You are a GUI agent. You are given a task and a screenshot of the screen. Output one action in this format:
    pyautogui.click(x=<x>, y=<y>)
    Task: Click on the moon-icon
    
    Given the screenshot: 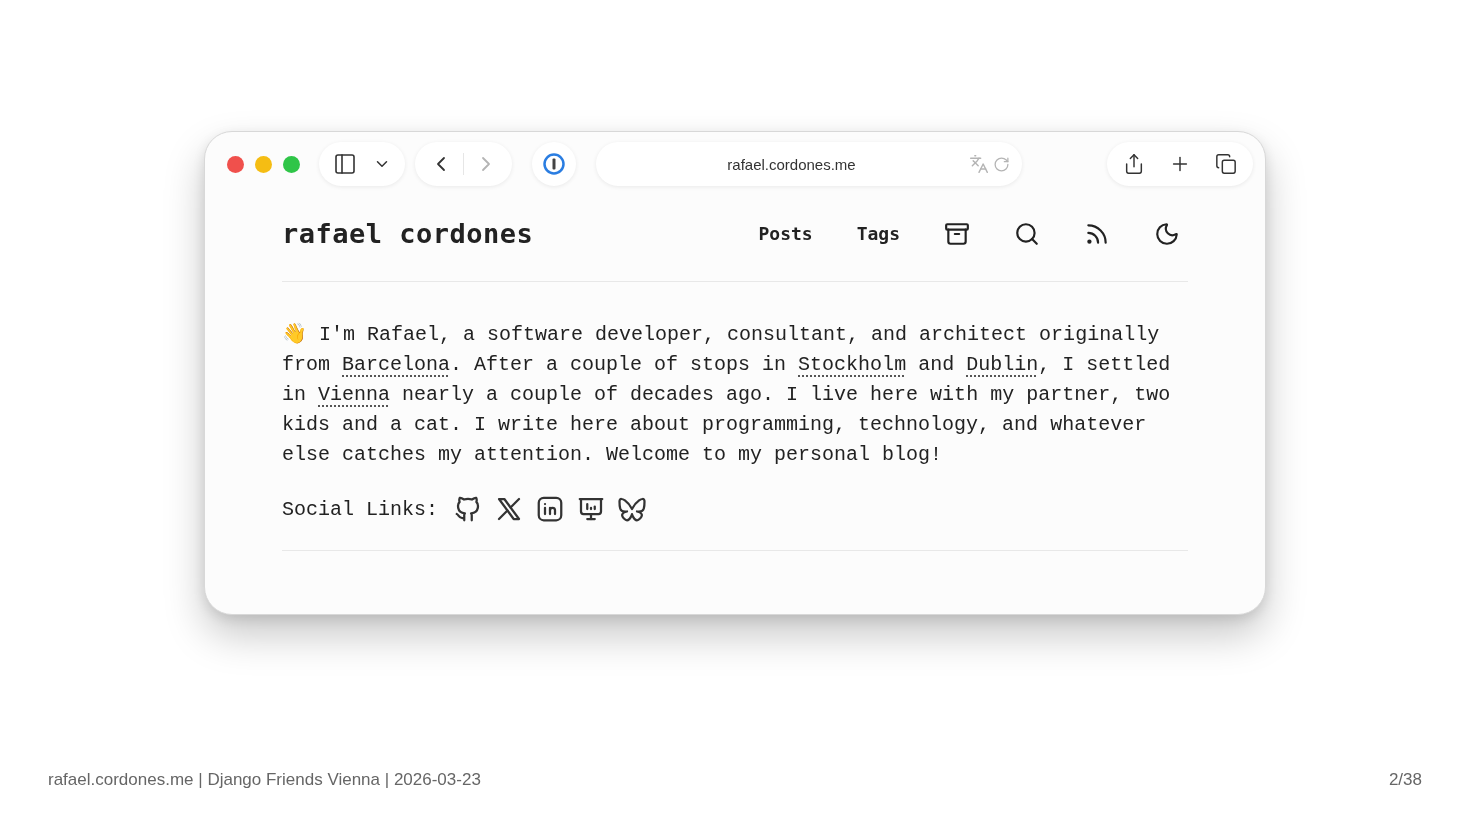 What is the action you would take?
    pyautogui.click(x=1167, y=233)
    